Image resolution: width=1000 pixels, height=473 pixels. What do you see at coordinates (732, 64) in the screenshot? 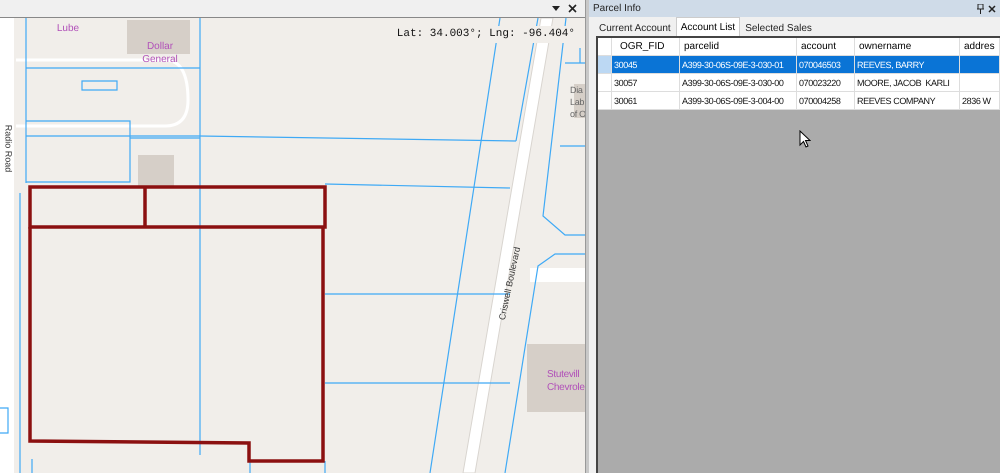
I see `table-cell-text: A399-30-06S-09E-3-030-01` at bounding box center [732, 64].